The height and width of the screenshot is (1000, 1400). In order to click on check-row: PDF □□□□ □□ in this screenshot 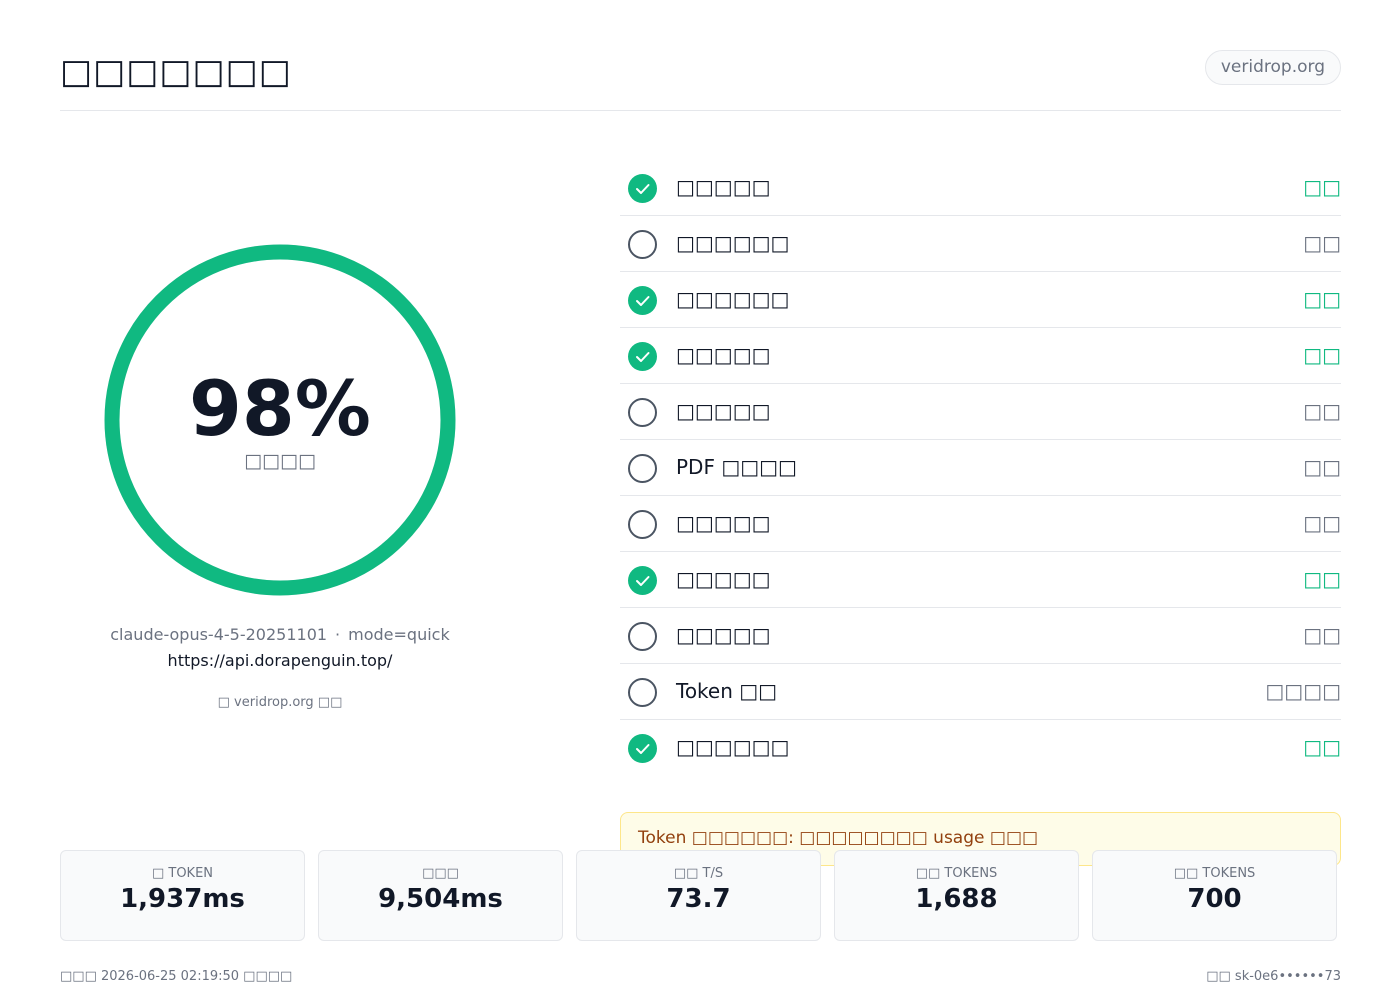, I will do `click(980, 468)`.